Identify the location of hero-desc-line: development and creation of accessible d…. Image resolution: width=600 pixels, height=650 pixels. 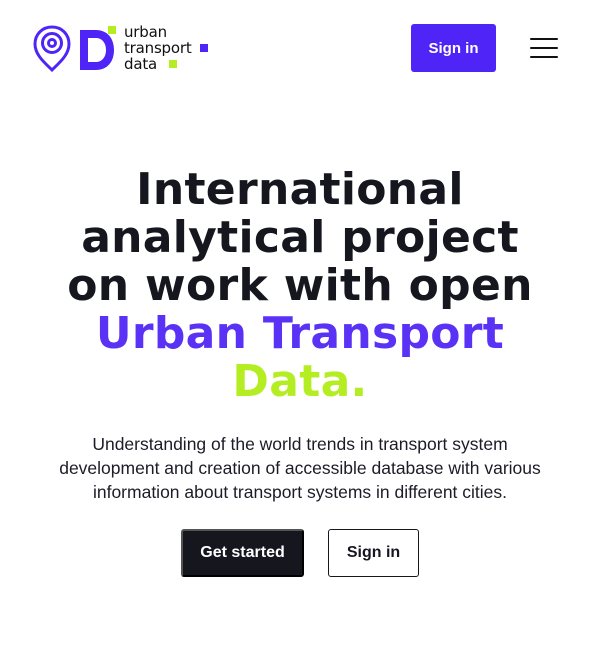
(300, 468).